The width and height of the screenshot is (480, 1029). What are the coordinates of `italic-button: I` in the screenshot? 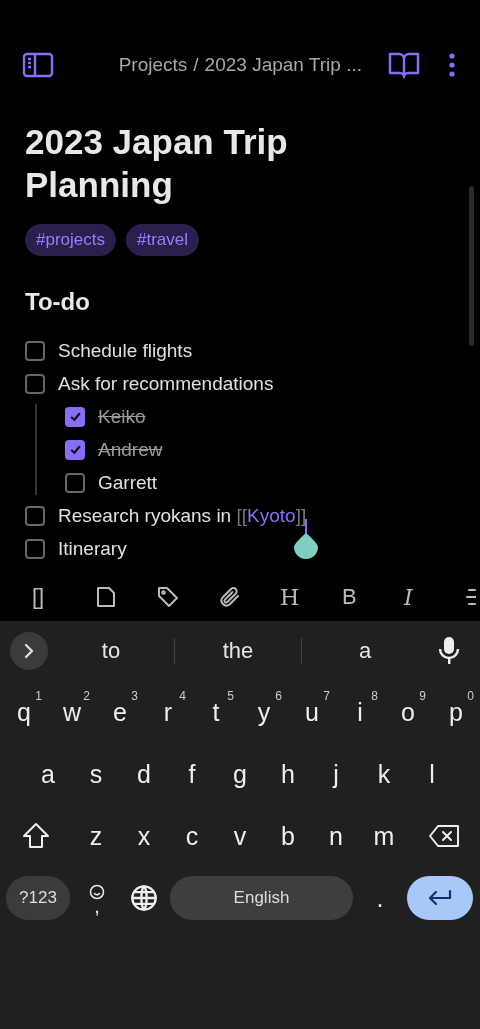 It's located at (427, 597).